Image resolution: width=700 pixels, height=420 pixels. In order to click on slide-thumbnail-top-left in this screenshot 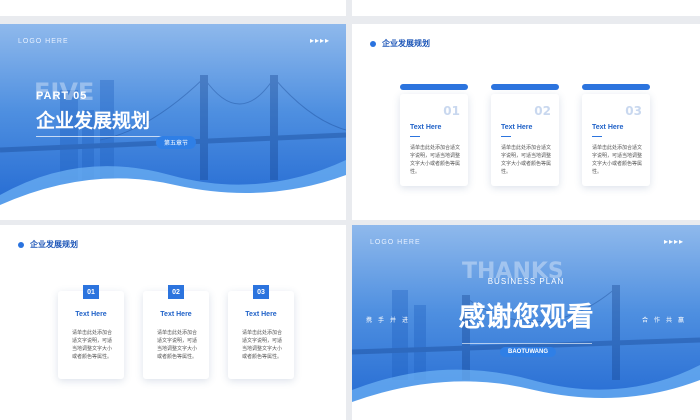, I will do `click(173, 8)`.